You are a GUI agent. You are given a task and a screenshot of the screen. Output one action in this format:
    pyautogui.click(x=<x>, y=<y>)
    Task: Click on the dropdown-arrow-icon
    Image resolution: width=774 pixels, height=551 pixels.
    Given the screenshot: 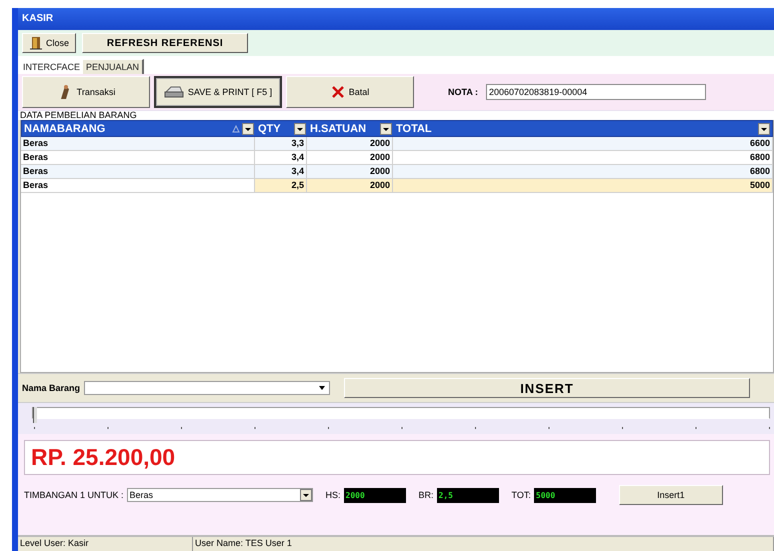 What is the action you would take?
    pyautogui.click(x=322, y=388)
    